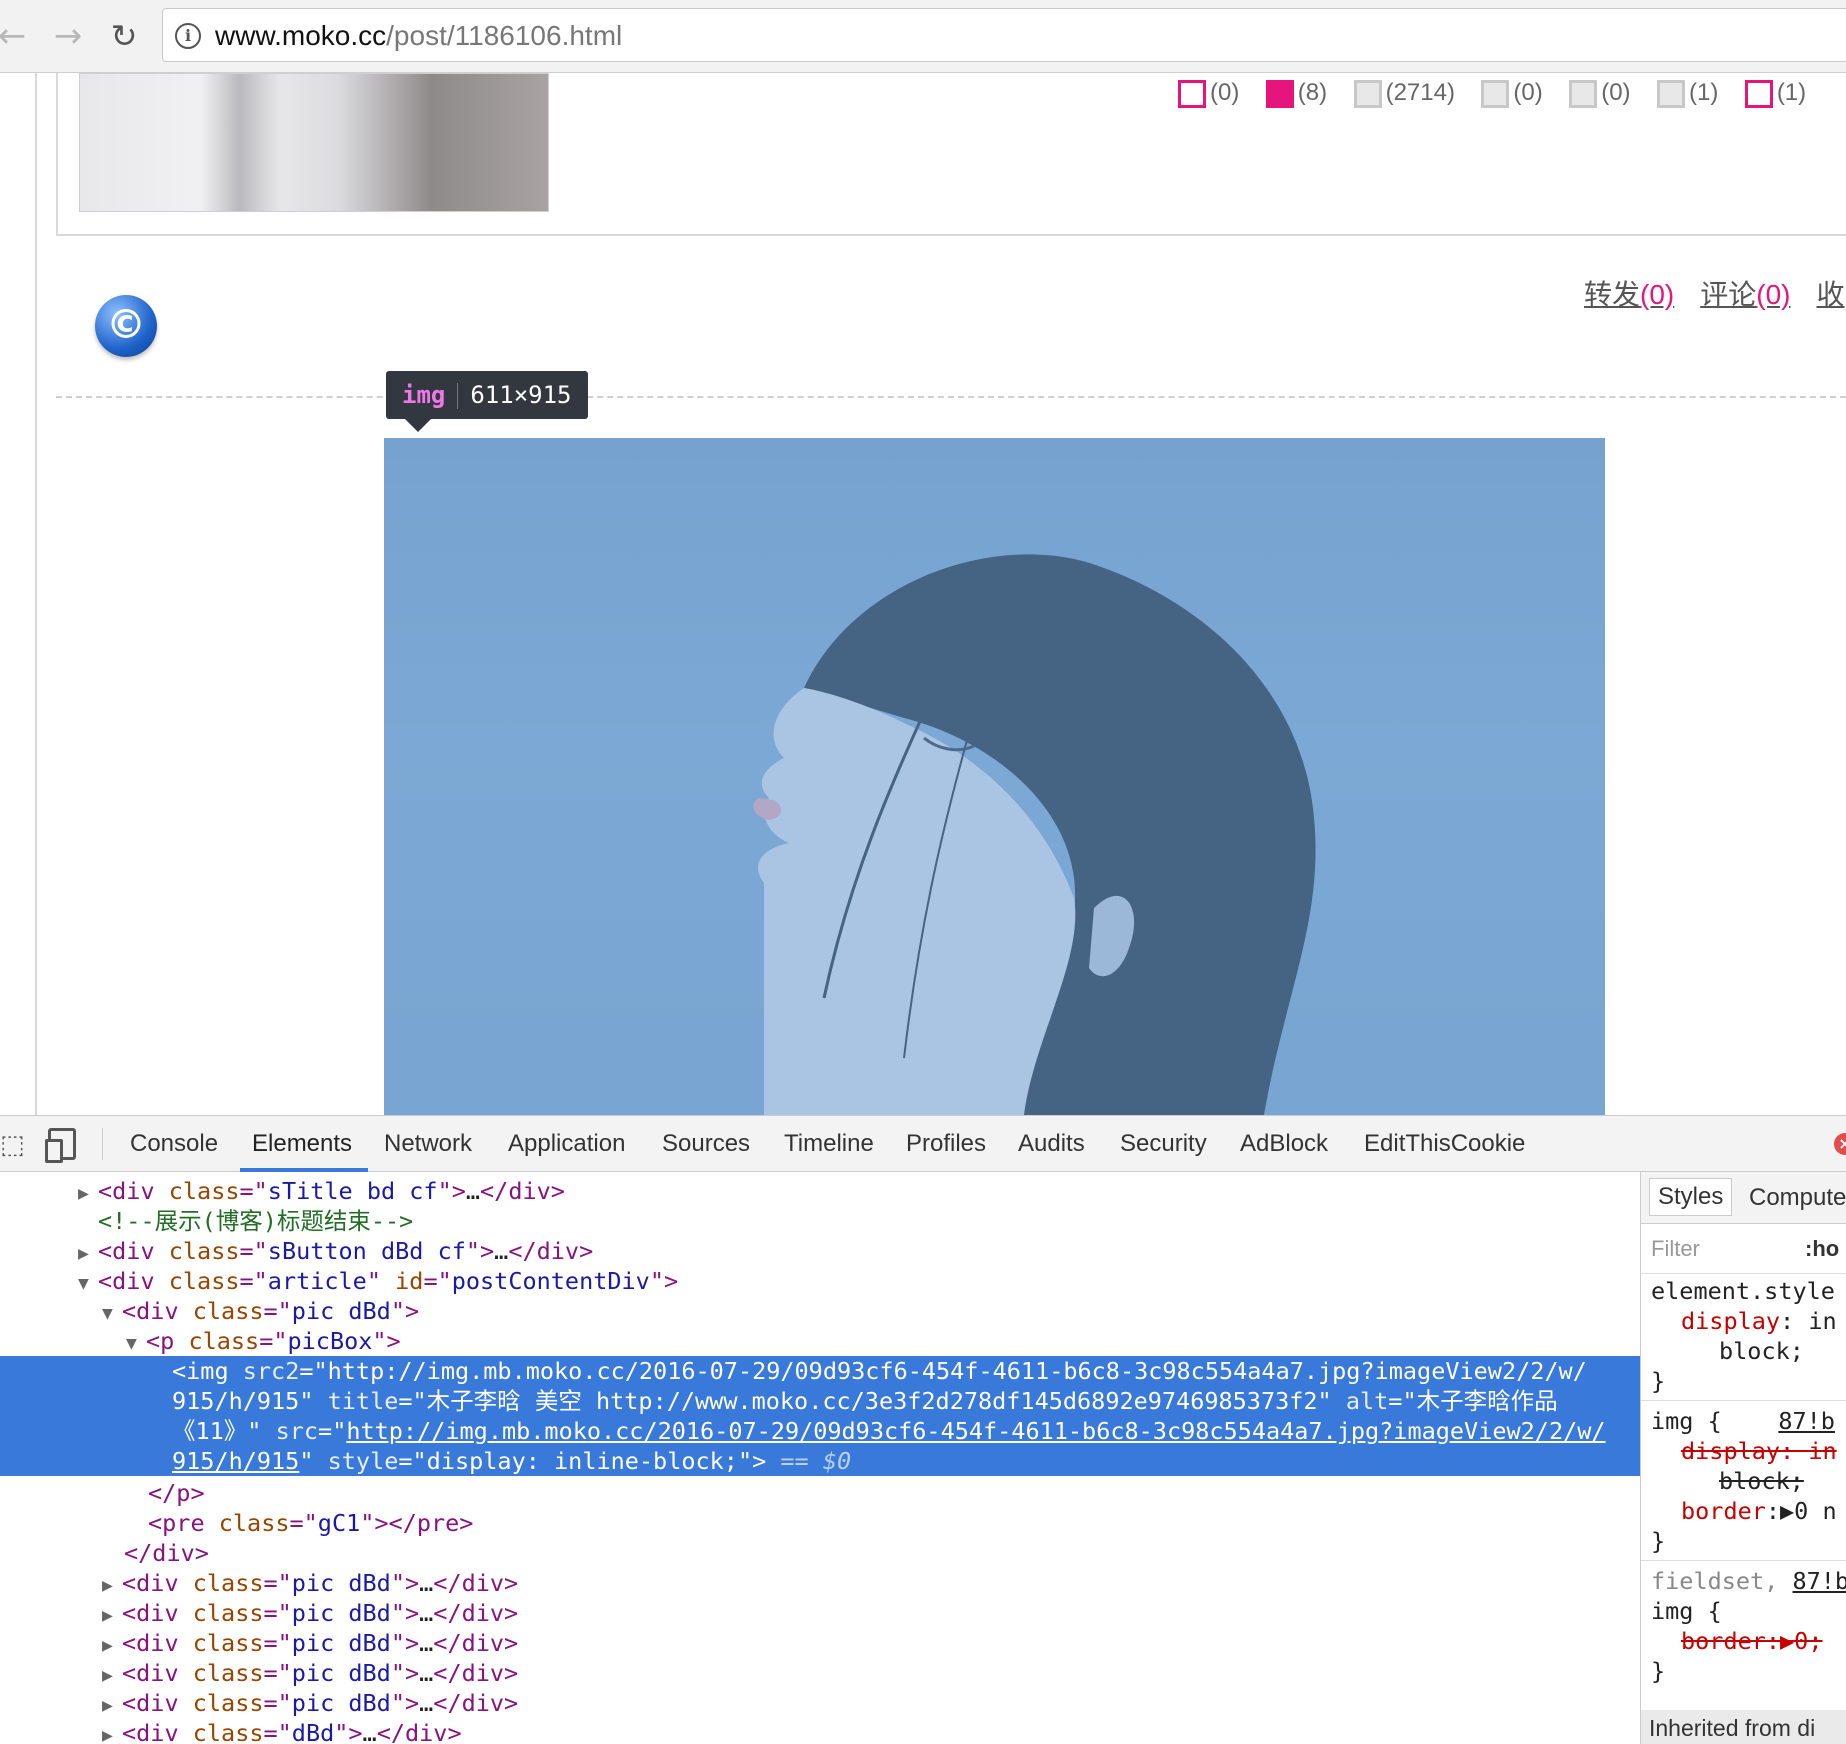  I want to click on info-icon: i, so click(188, 36).